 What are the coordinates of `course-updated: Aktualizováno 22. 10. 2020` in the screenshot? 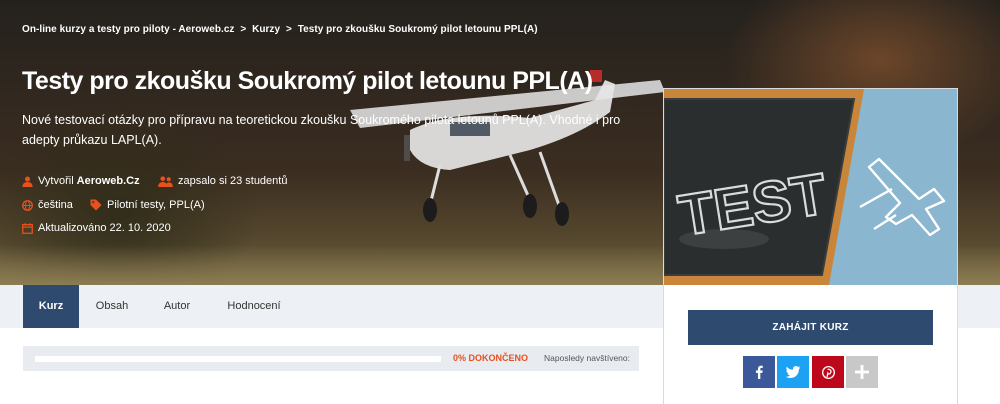 It's located at (96, 228).